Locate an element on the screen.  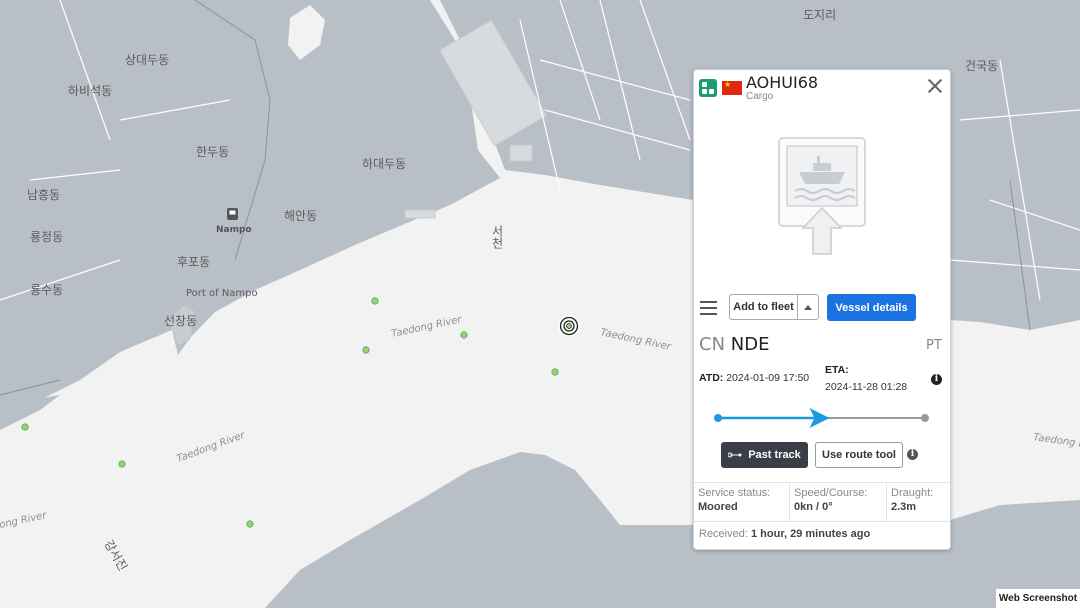
voyage-progress-bar is located at coordinates (821, 418).